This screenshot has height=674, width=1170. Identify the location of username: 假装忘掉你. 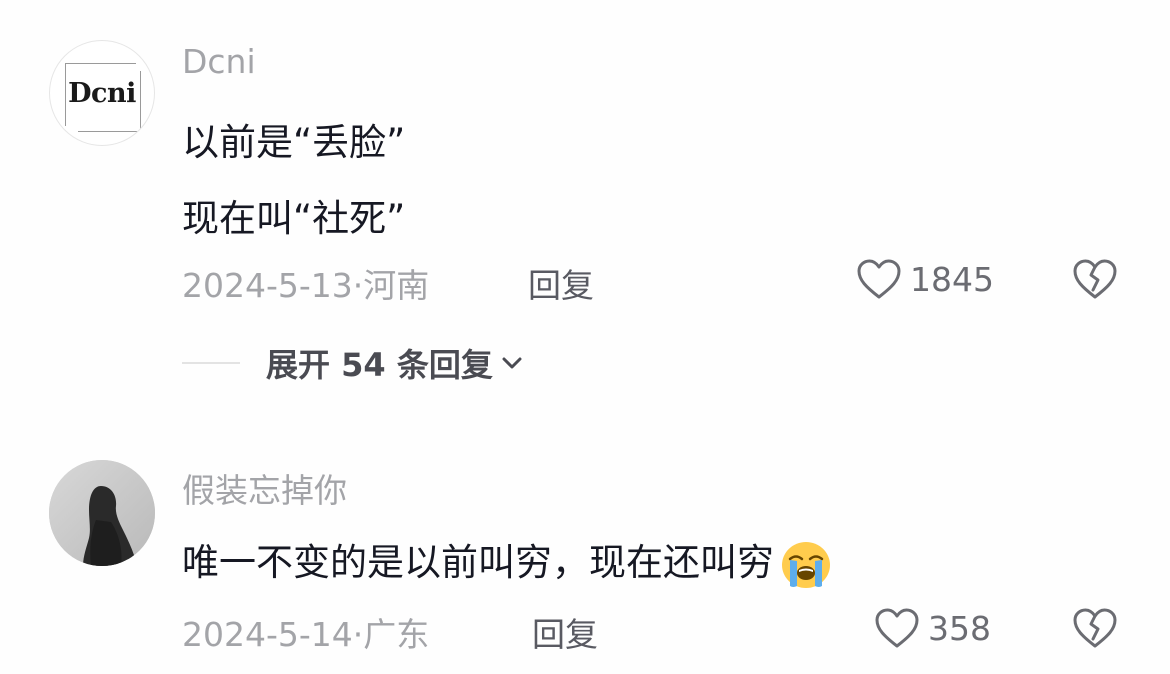
(264, 488).